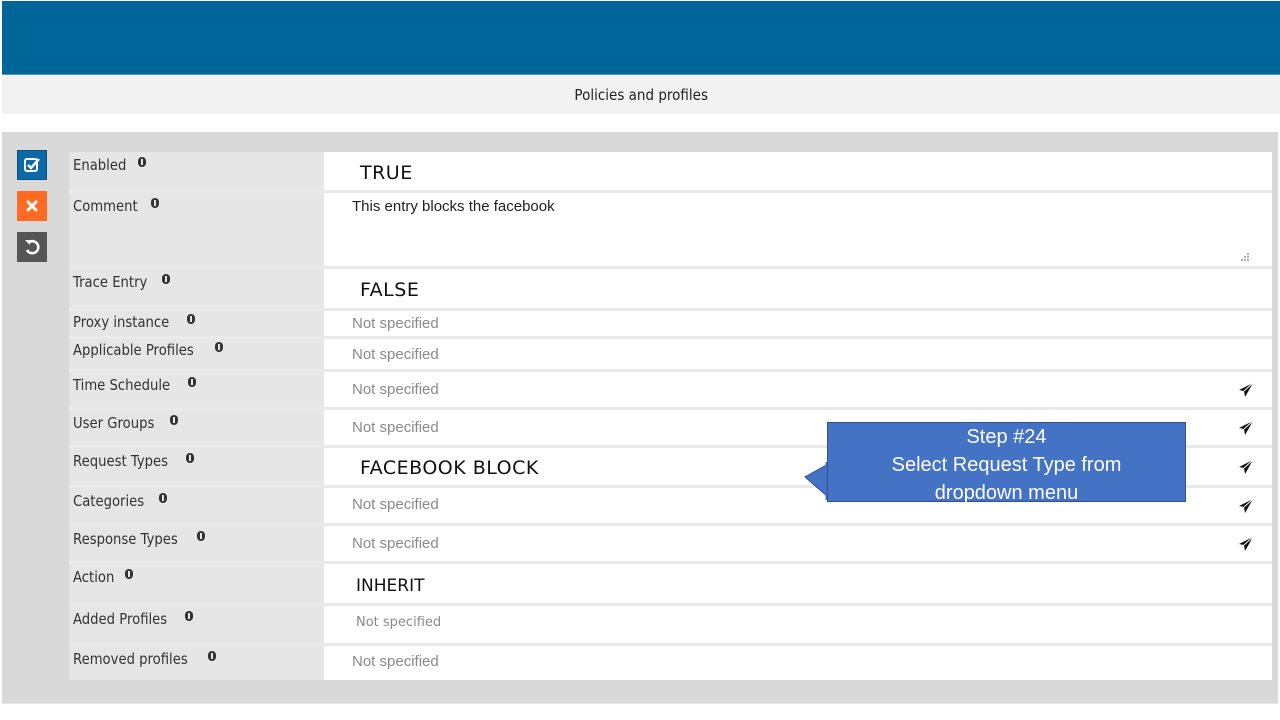 This screenshot has width=1280, height=720. I want to click on page-title: Policies and profiles, so click(641, 95).